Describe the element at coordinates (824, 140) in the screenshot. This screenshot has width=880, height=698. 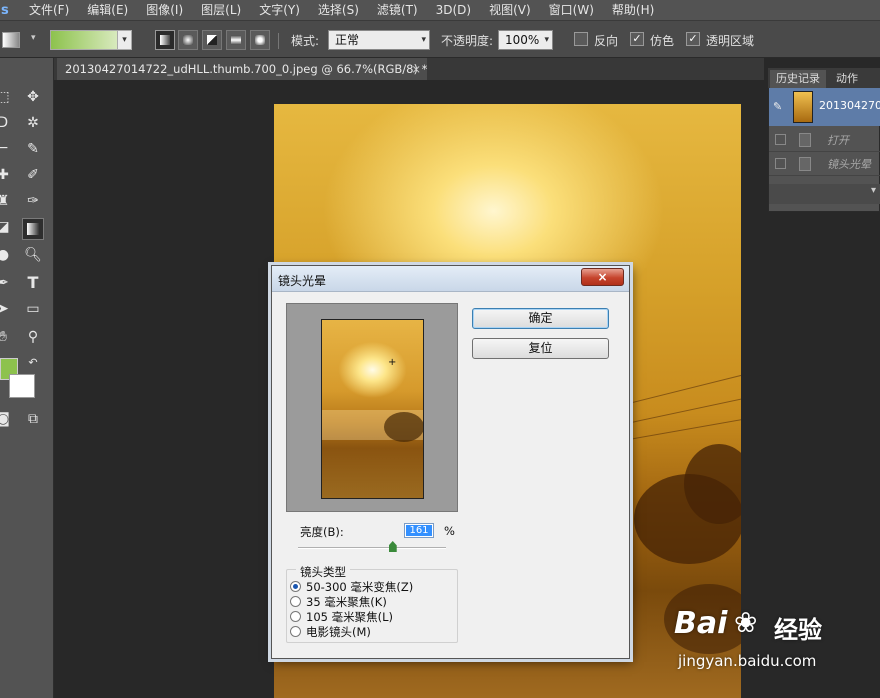
I see `history-step: 打开` at that location.